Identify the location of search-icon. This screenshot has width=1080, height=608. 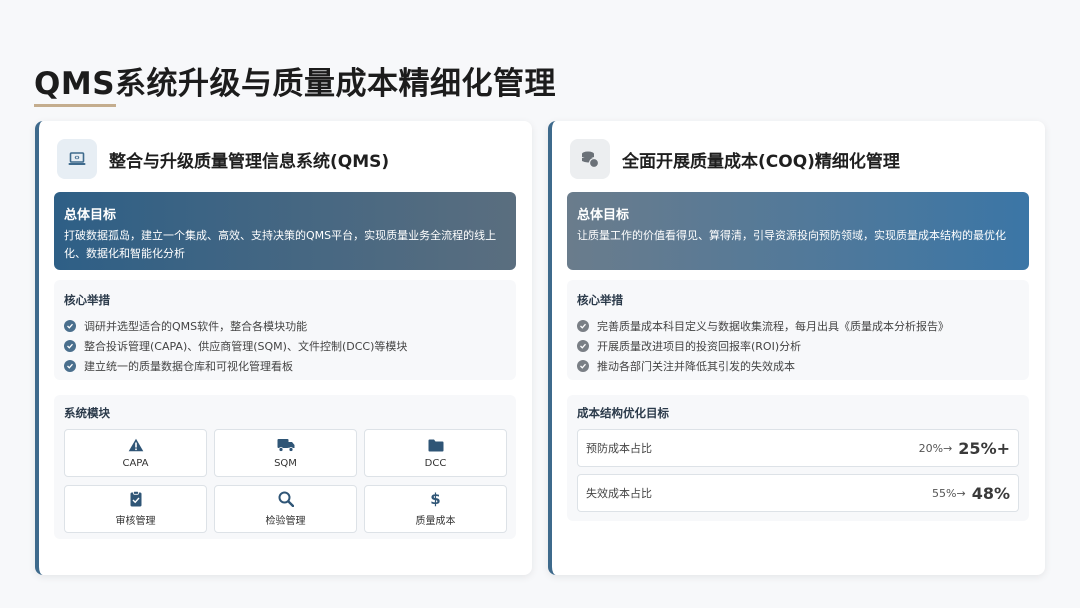
(286, 499).